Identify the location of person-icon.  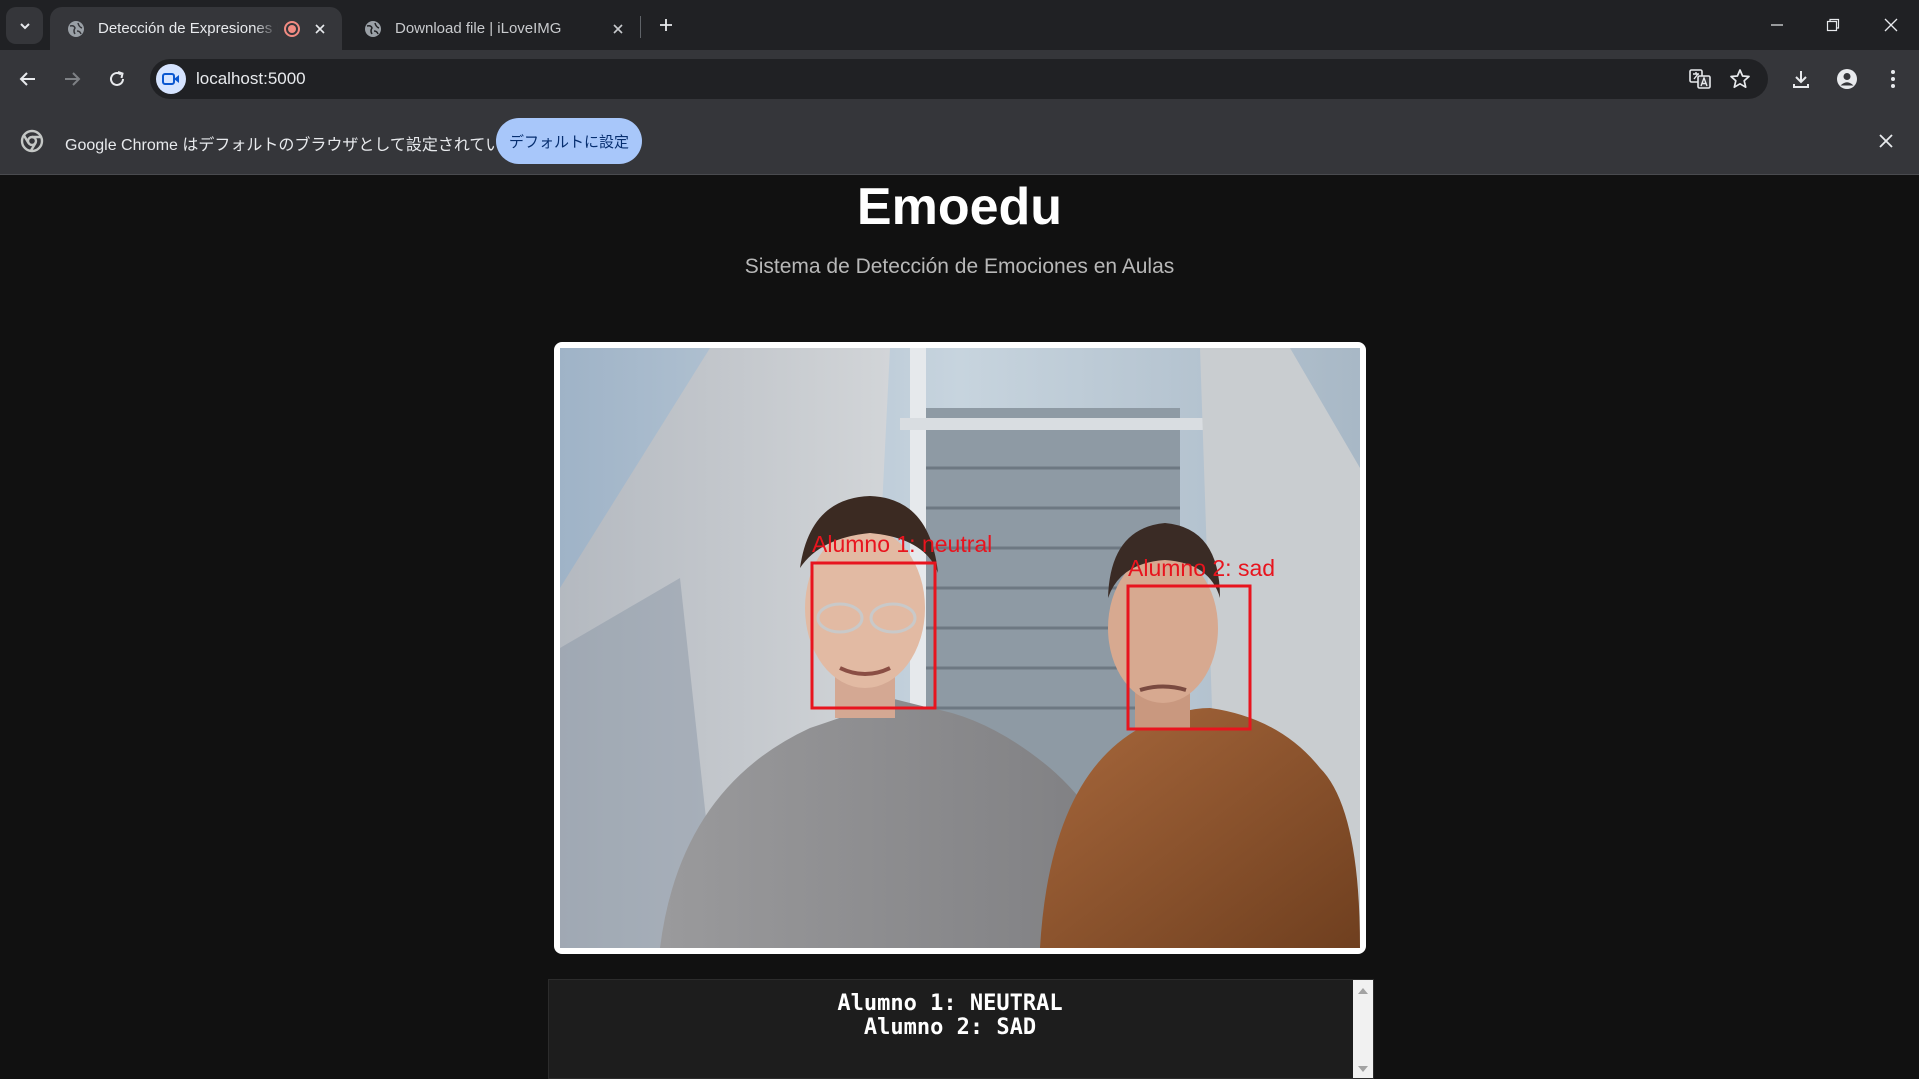
(1847, 79).